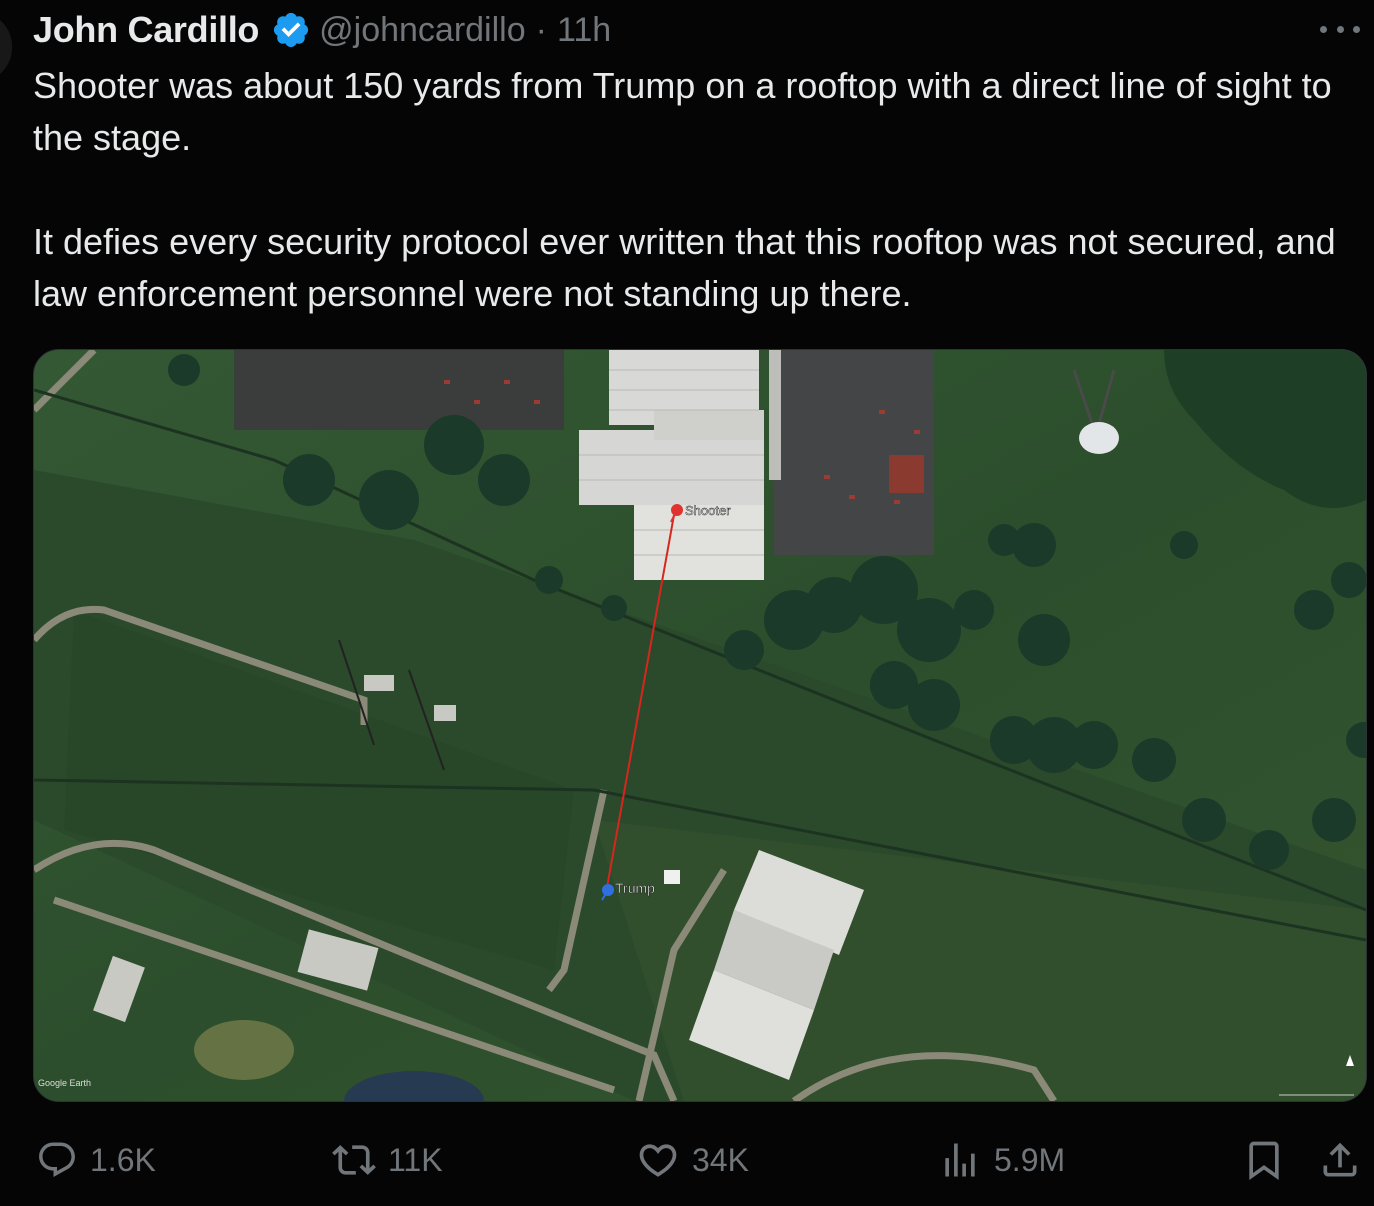 Image resolution: width=1374 pixels, height=1206 pixels. Describe the element at coordinates (584, 30) in the screenshot. I see `tweet-time: 11h` at that location.